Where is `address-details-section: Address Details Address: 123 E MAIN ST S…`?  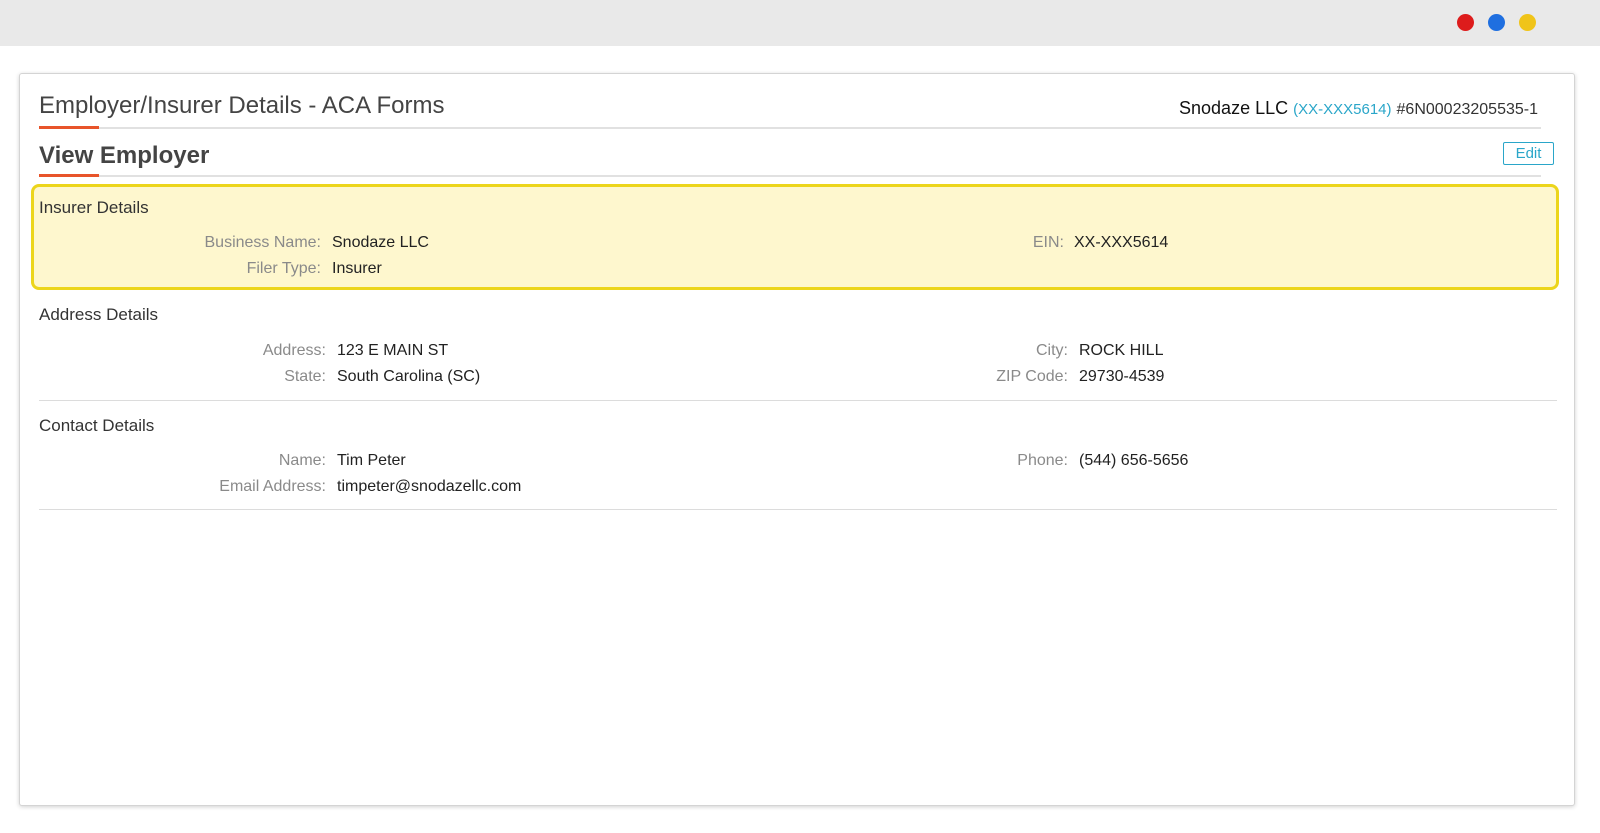 address-details-section: Address Details Address: 123 E MAIN ST S… is located at coordinates (795, 346).